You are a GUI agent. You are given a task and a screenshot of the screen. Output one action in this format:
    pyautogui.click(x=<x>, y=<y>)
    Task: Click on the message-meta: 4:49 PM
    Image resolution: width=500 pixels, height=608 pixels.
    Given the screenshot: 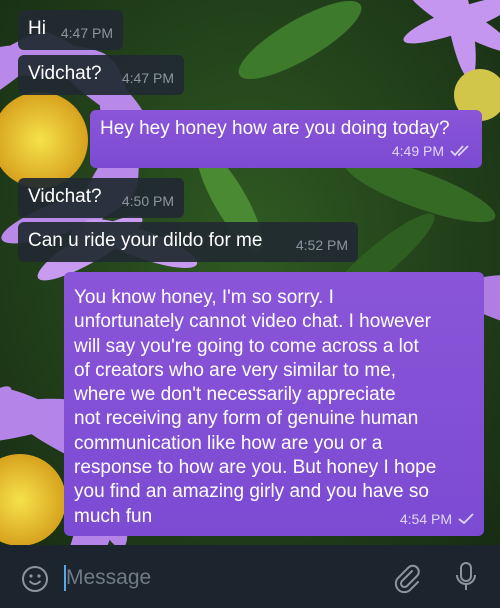 What is the action you would take?
    pyautogui.click(x=432, y=151)
    